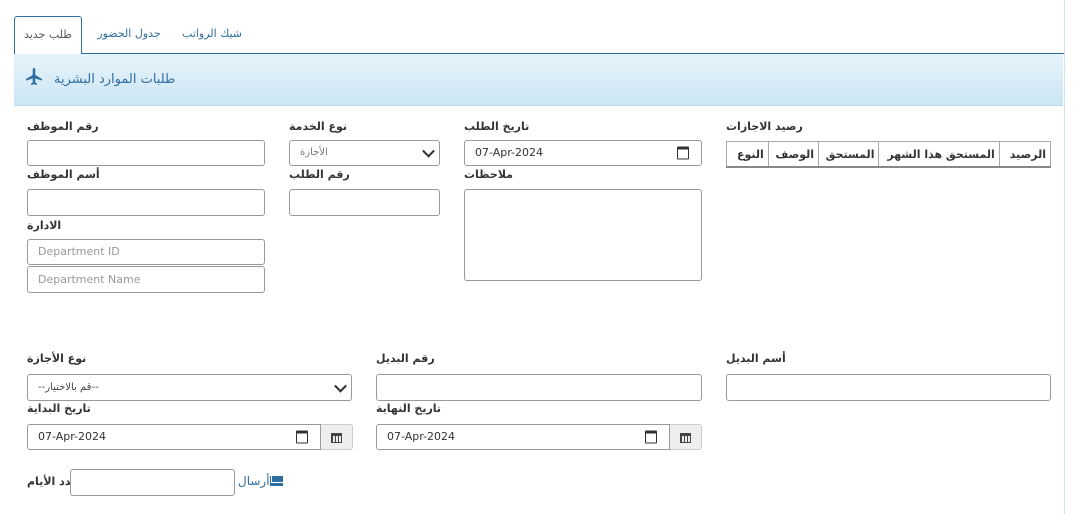 The width and height of the screenshot is (1079, 514). What do you see at coordinates (318, 126) in the screenshot?
I see `service-type-label: نوع الخدمة` at bounding box center [318, 126].